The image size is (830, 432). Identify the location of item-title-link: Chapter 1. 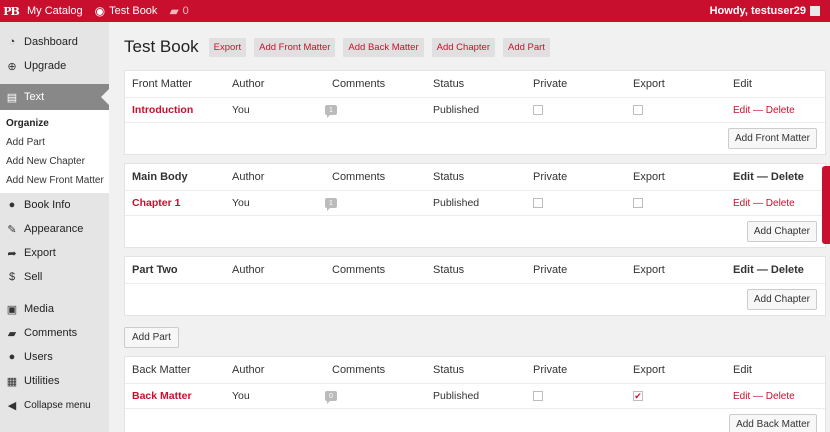
(156, 203).